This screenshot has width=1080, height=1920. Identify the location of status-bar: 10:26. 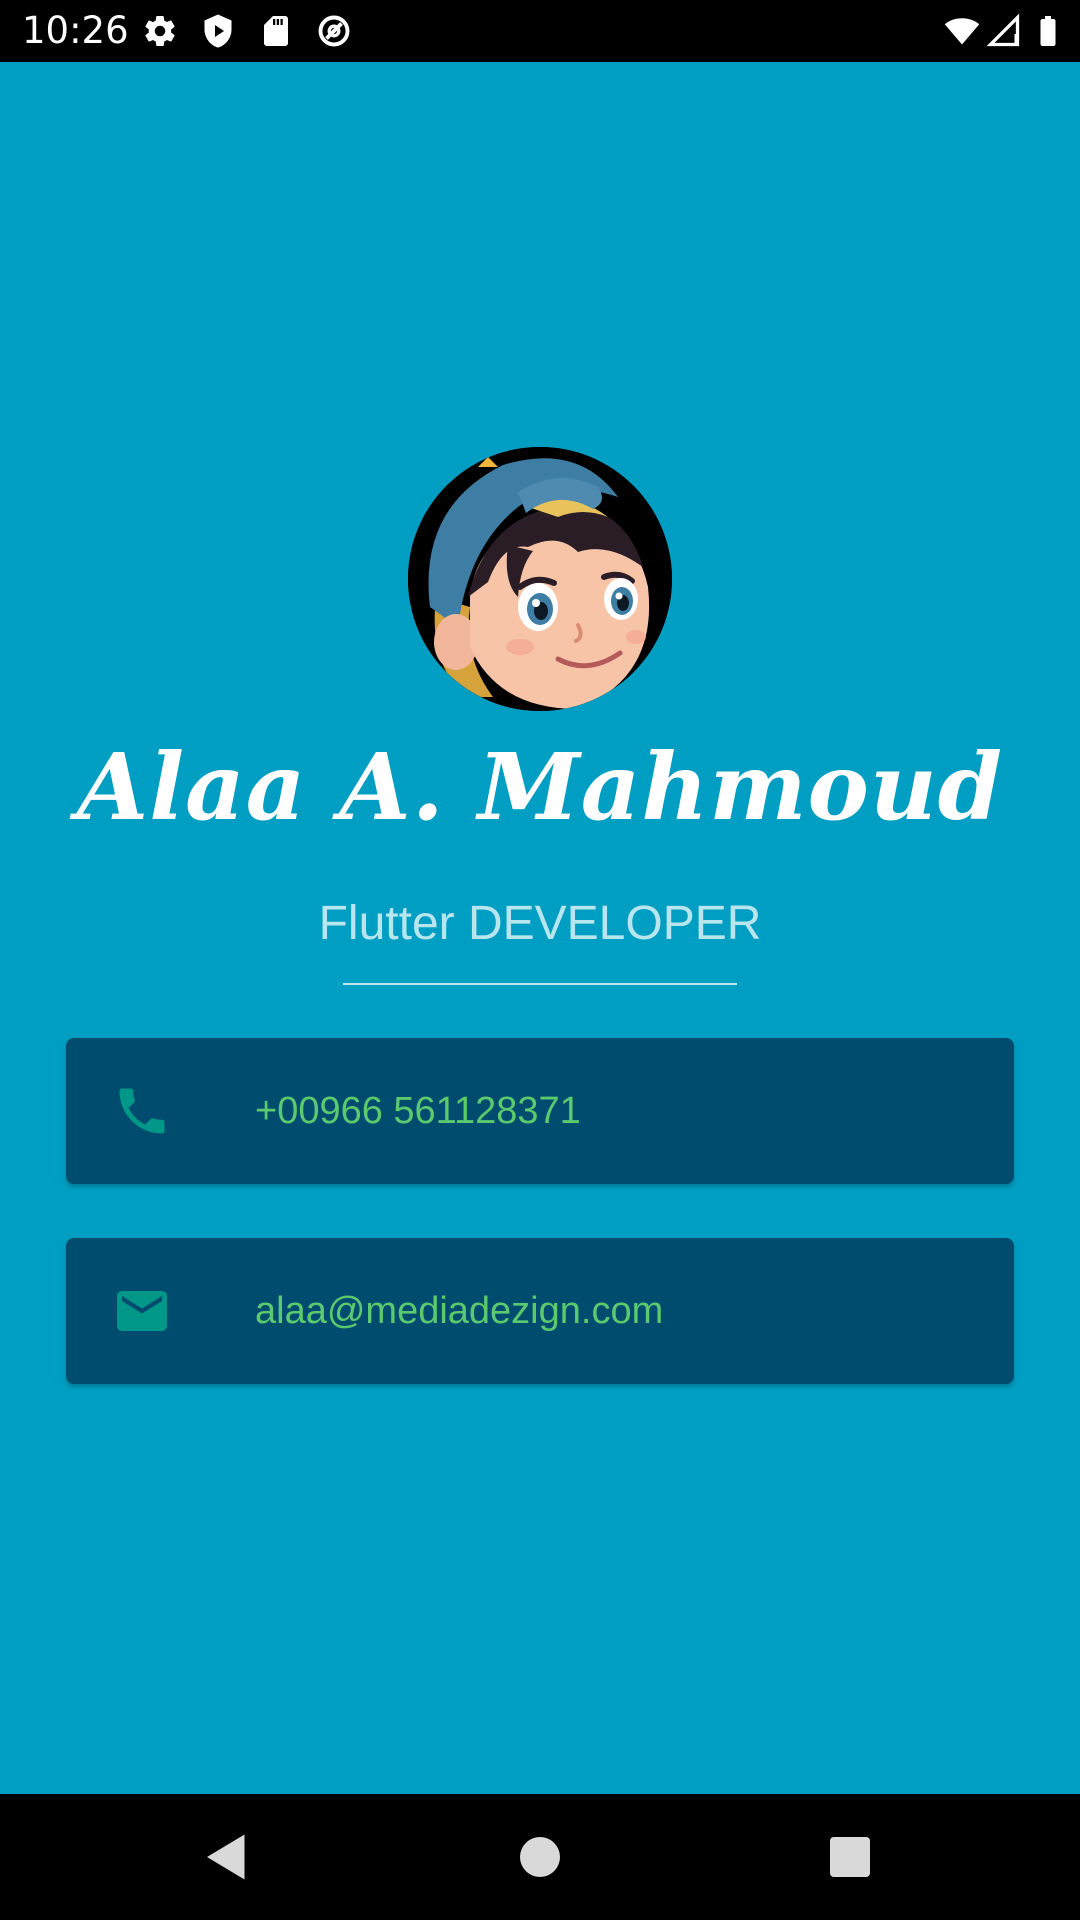
(540, 31).